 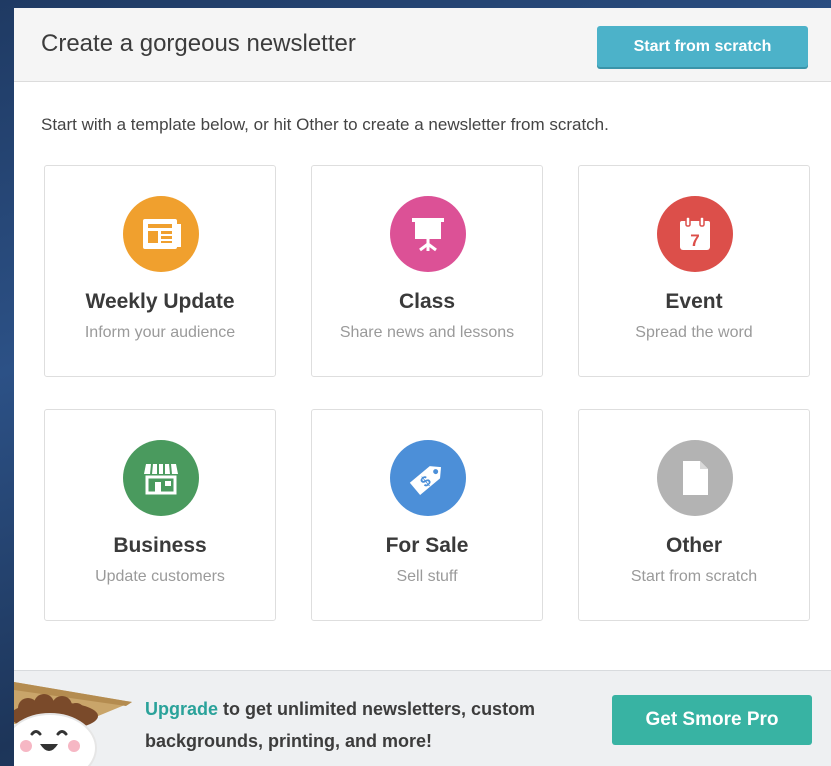 What do you see at coordinates (695, 478) in the screenshot?
I see `document-icon` at bounding box center [695, 478].